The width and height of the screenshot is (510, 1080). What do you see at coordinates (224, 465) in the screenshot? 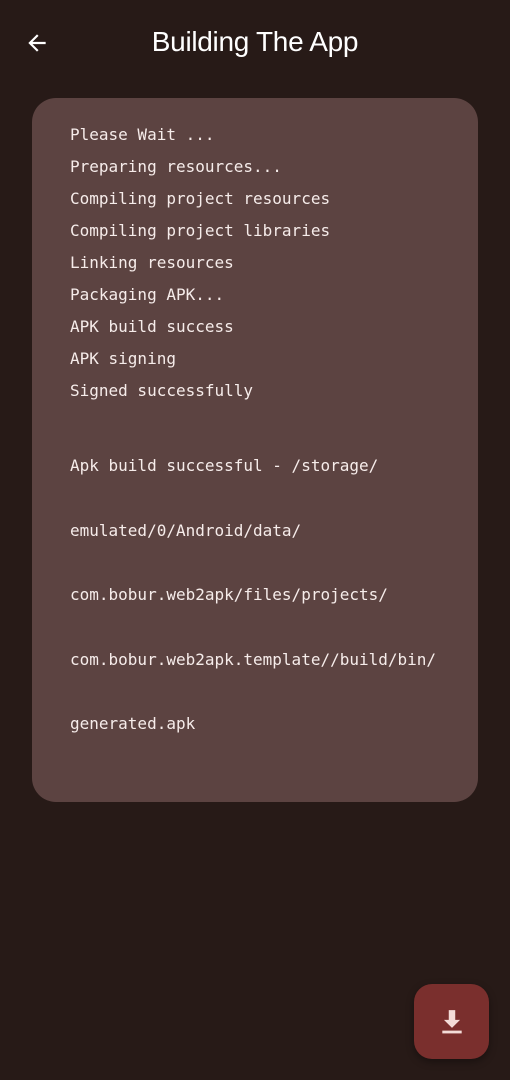
I see `log-line-final-segment: Apk build successful - /storage/` at bounding box center [224, 465].